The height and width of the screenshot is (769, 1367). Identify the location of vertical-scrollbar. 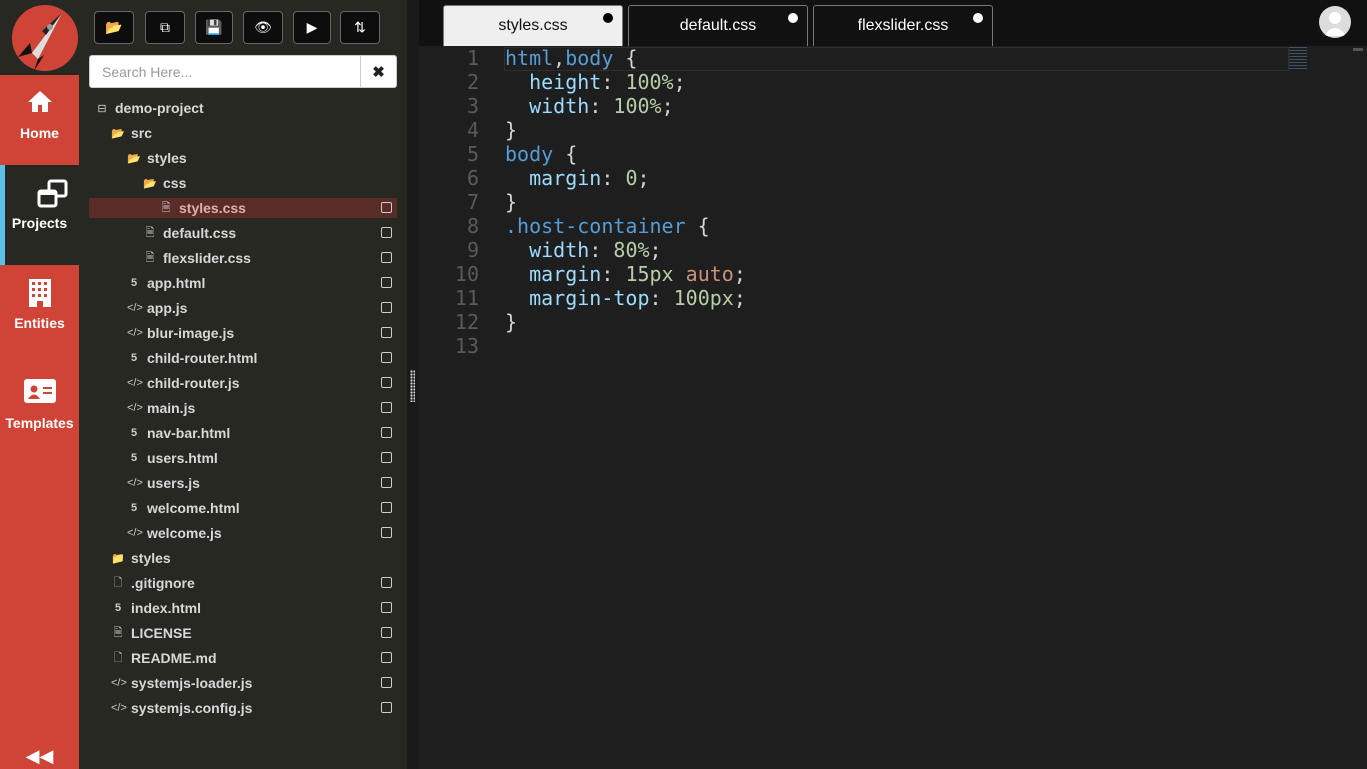
(1358, 49).